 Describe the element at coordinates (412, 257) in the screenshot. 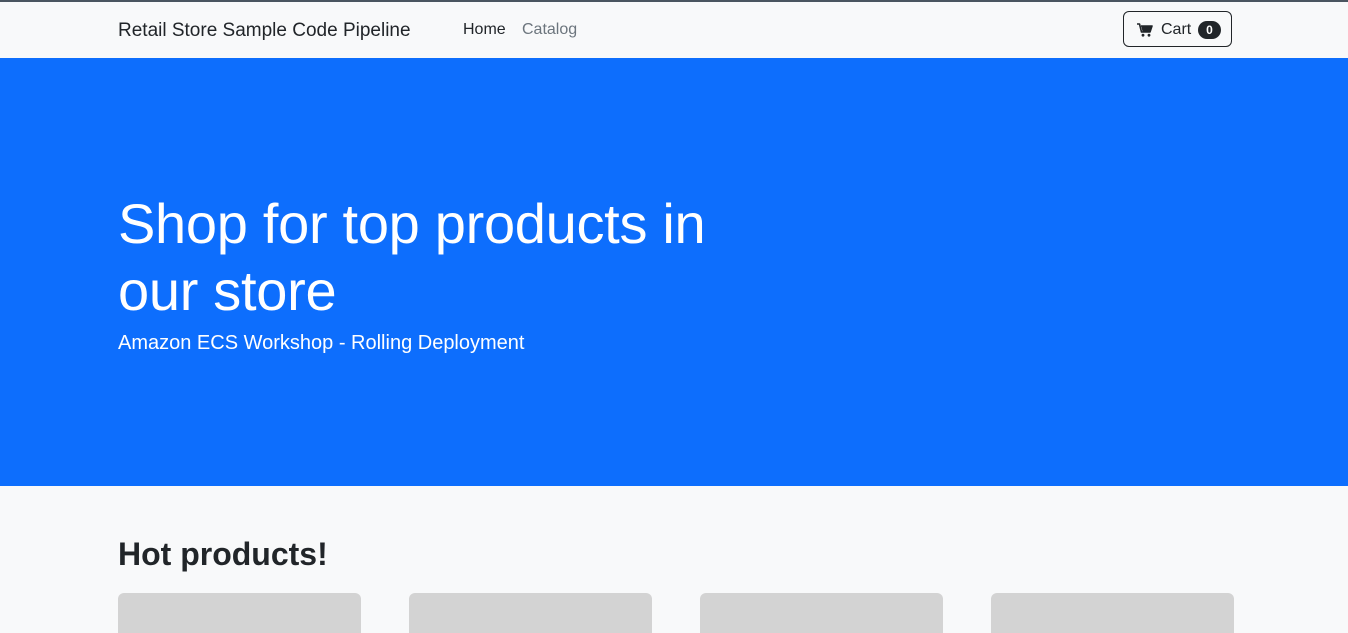

I see `hero-title: Shop for top products in our store` at that location.